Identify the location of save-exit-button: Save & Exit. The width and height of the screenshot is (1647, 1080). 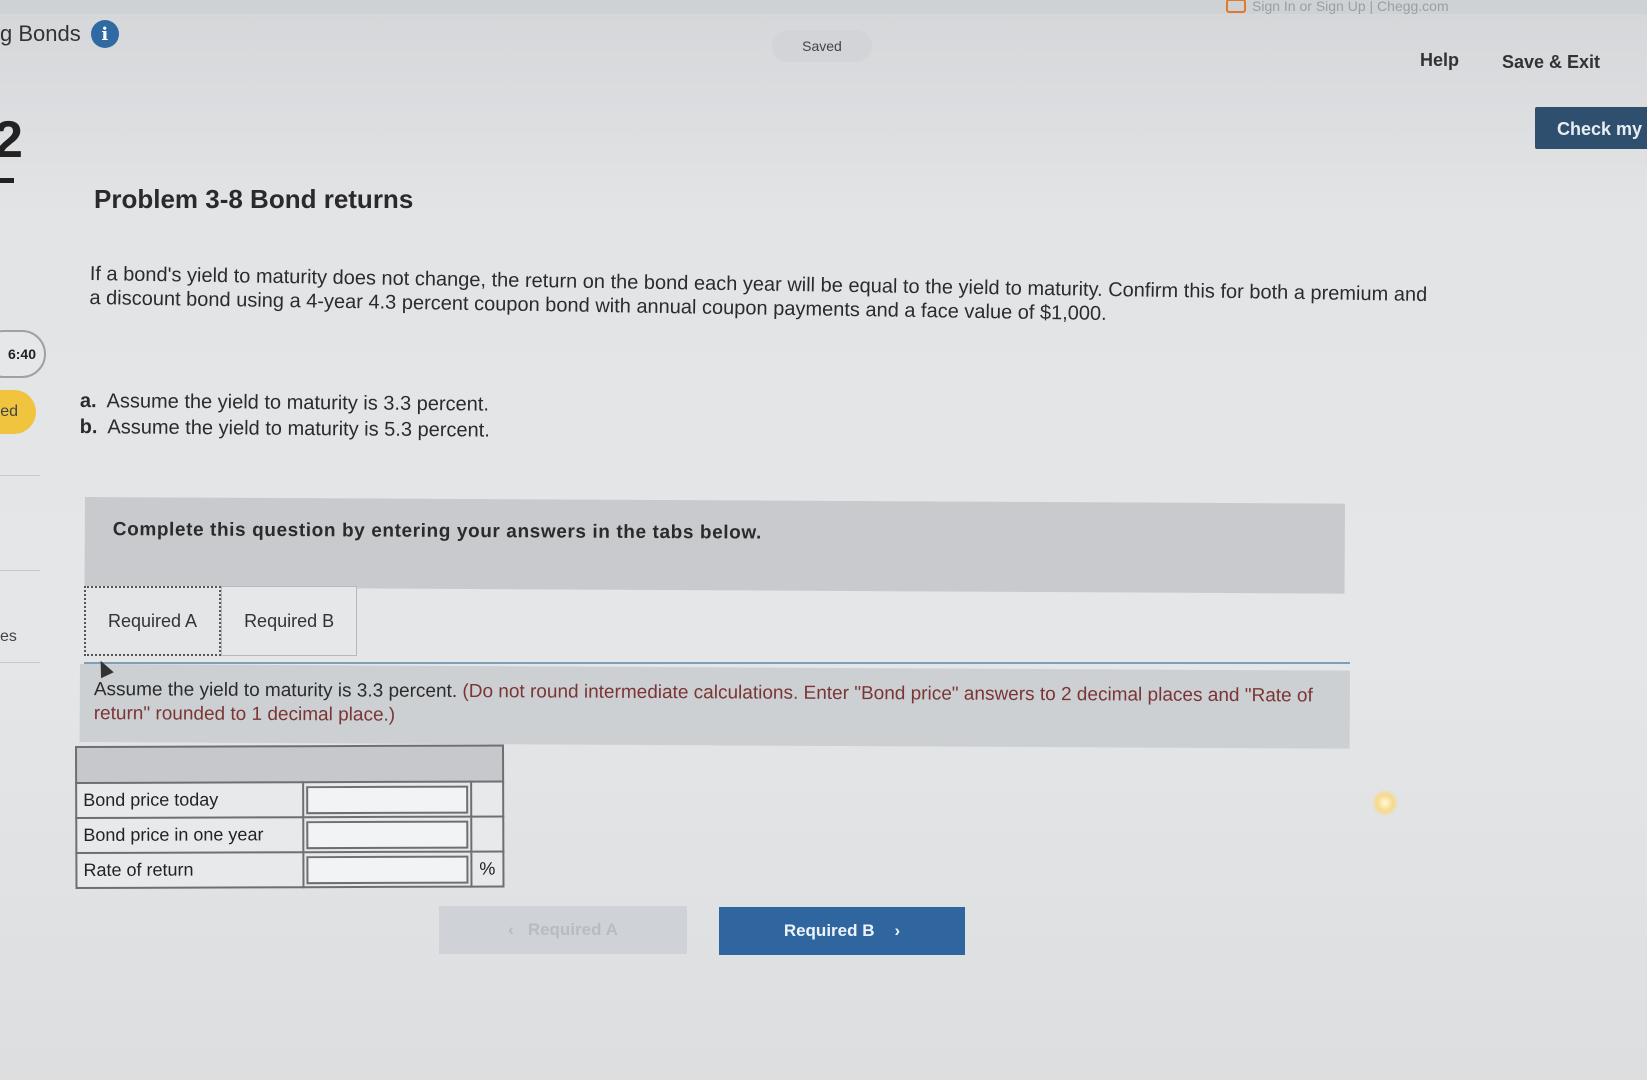
(1551, 62).